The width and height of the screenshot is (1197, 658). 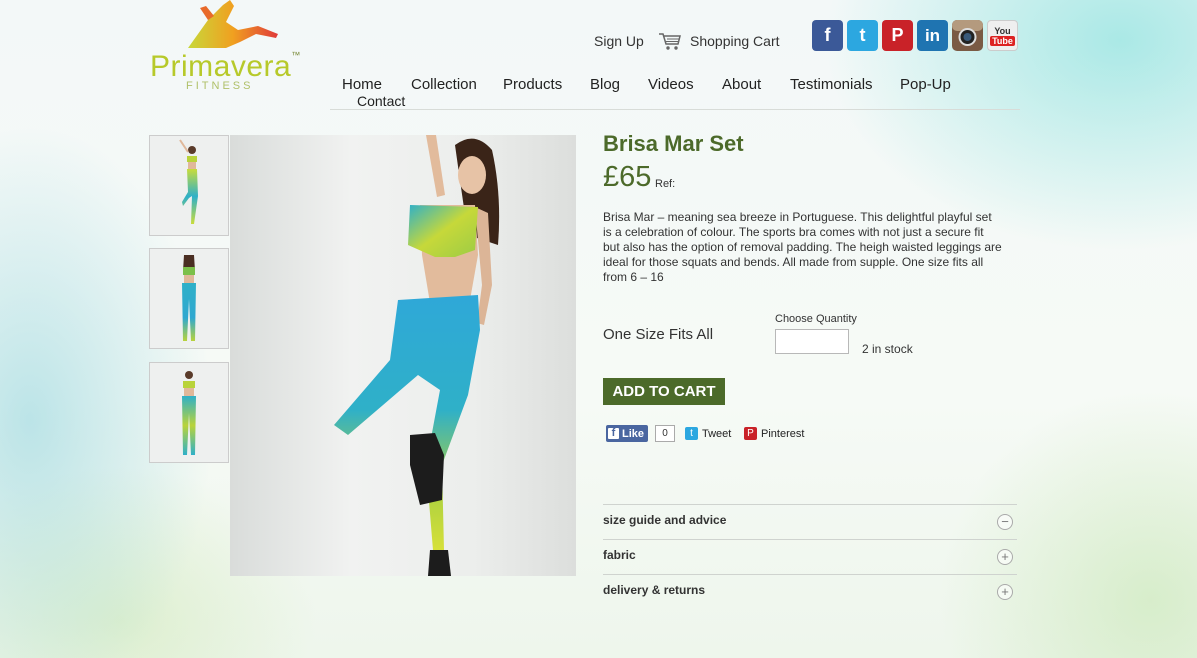 I want to click on accordion-fabric: fabric, so click(x=619, y=555).